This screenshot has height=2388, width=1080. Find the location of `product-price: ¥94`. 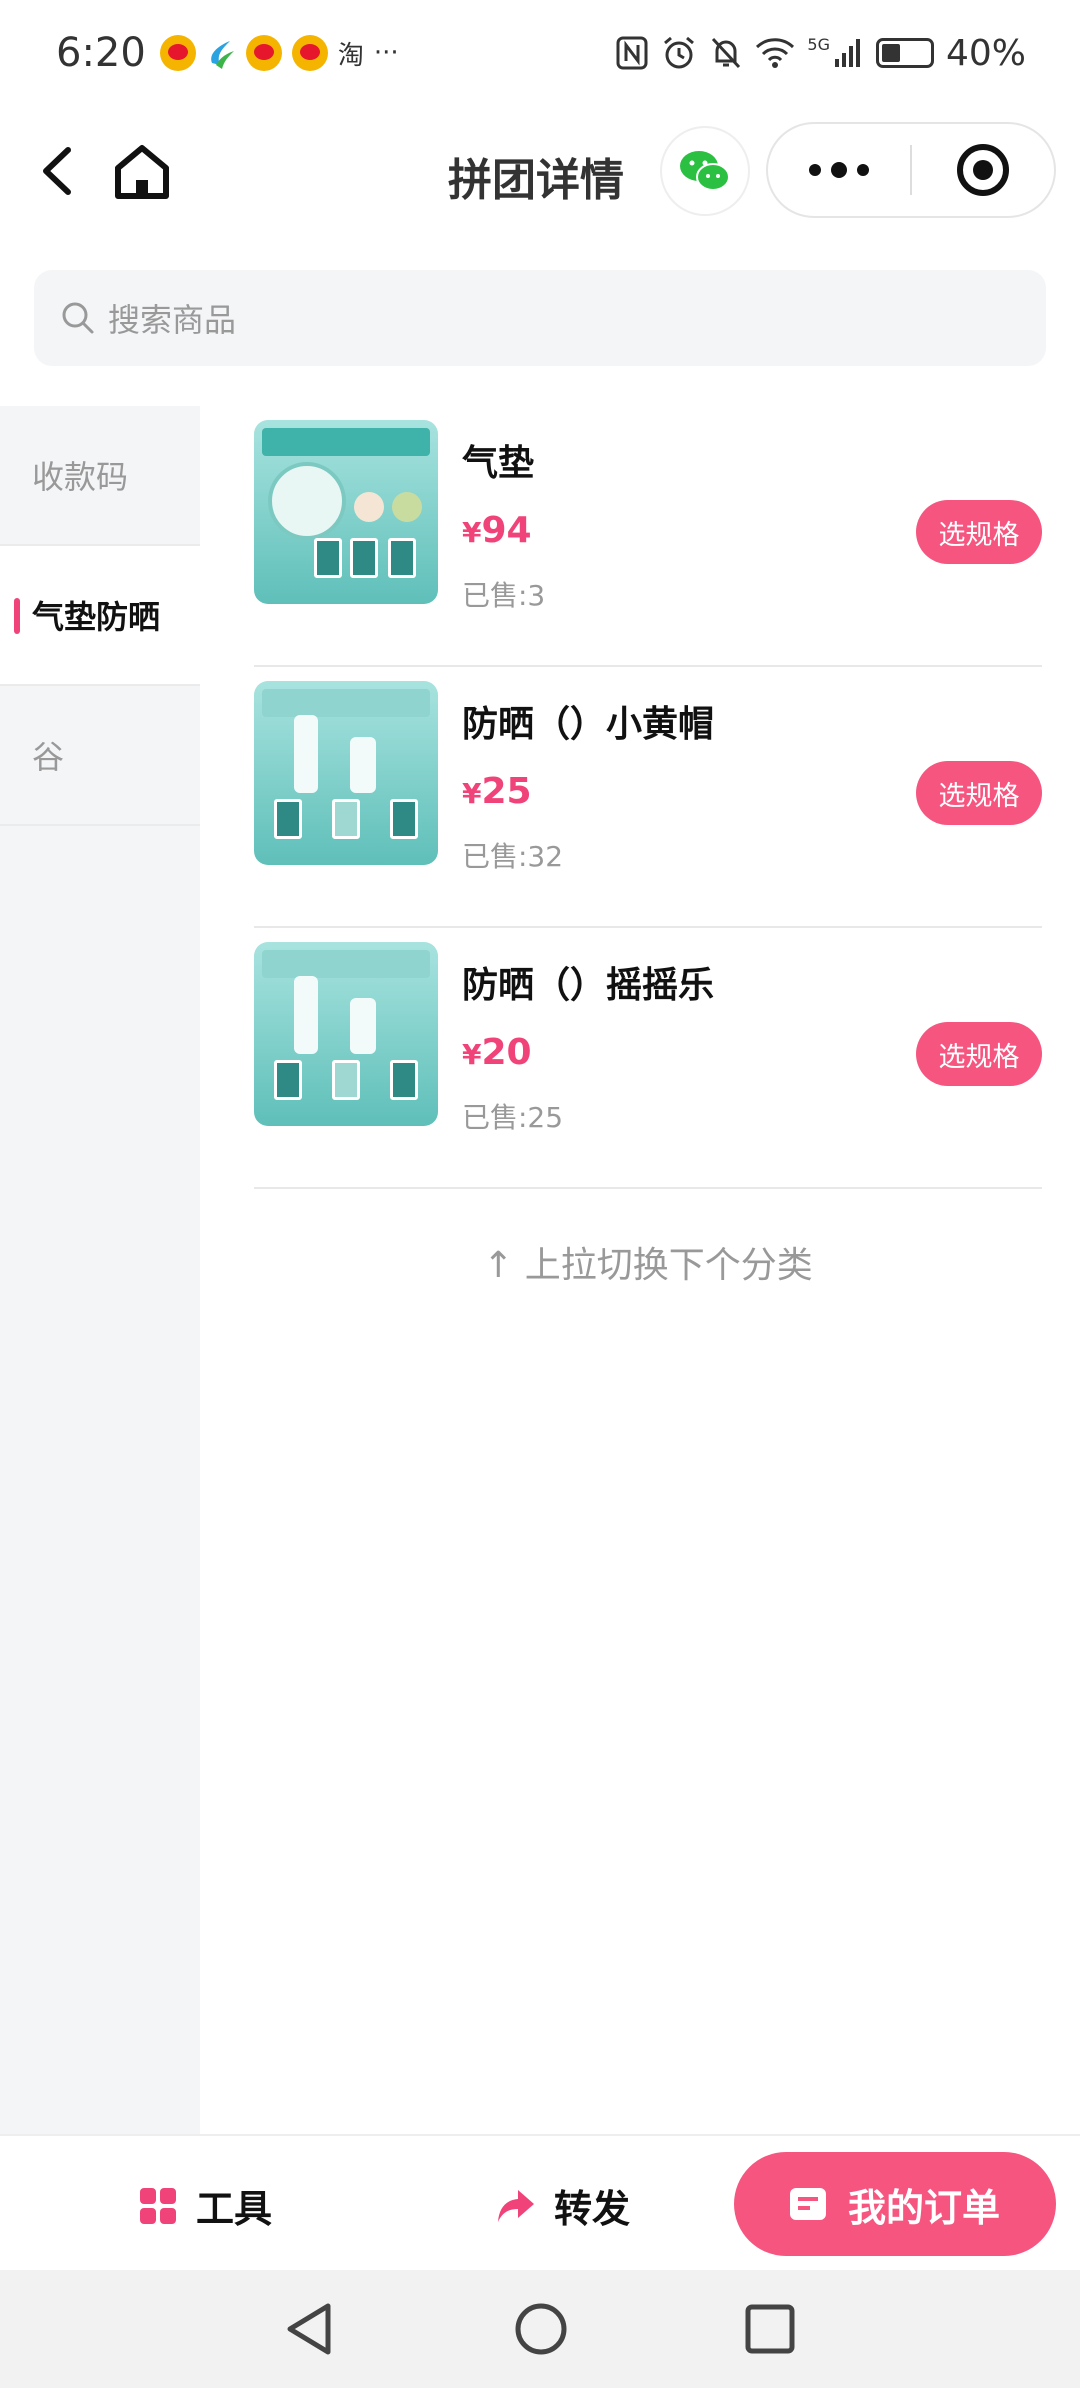

product-price: ¥94 is located at coordinates (497, 530).